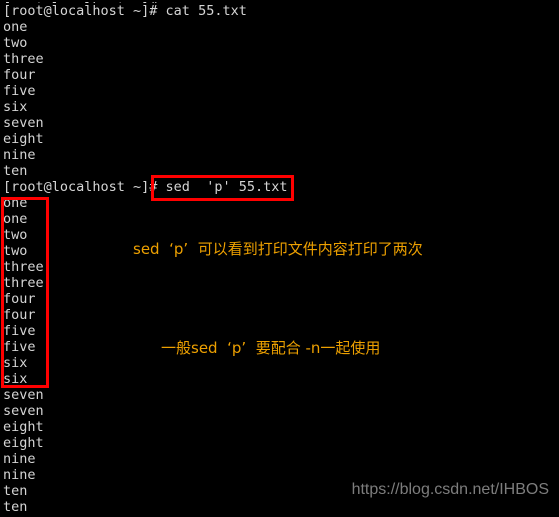 Image resolution: width=559 pixels, height=517 pixels. I want to click on annotation-use-with-n: 一般sed ‘p’ 要配合 -n一起使用, so click(271, 348).